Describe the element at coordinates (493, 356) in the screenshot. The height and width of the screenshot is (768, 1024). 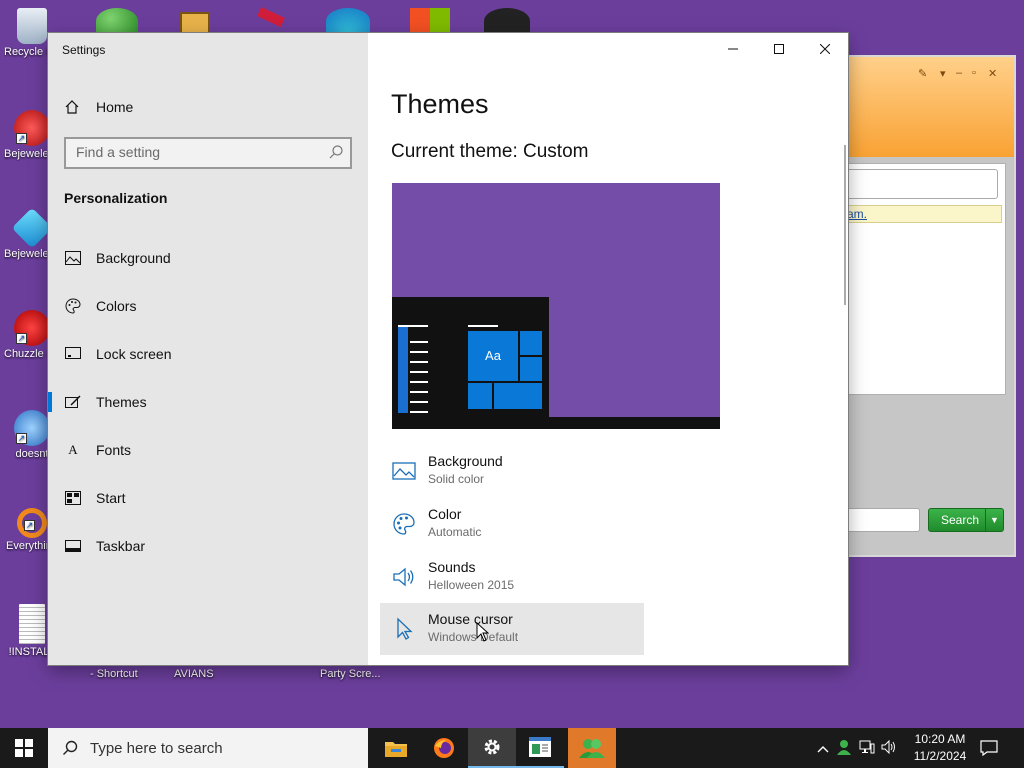
I see `preview-tile: Aa` at that location.